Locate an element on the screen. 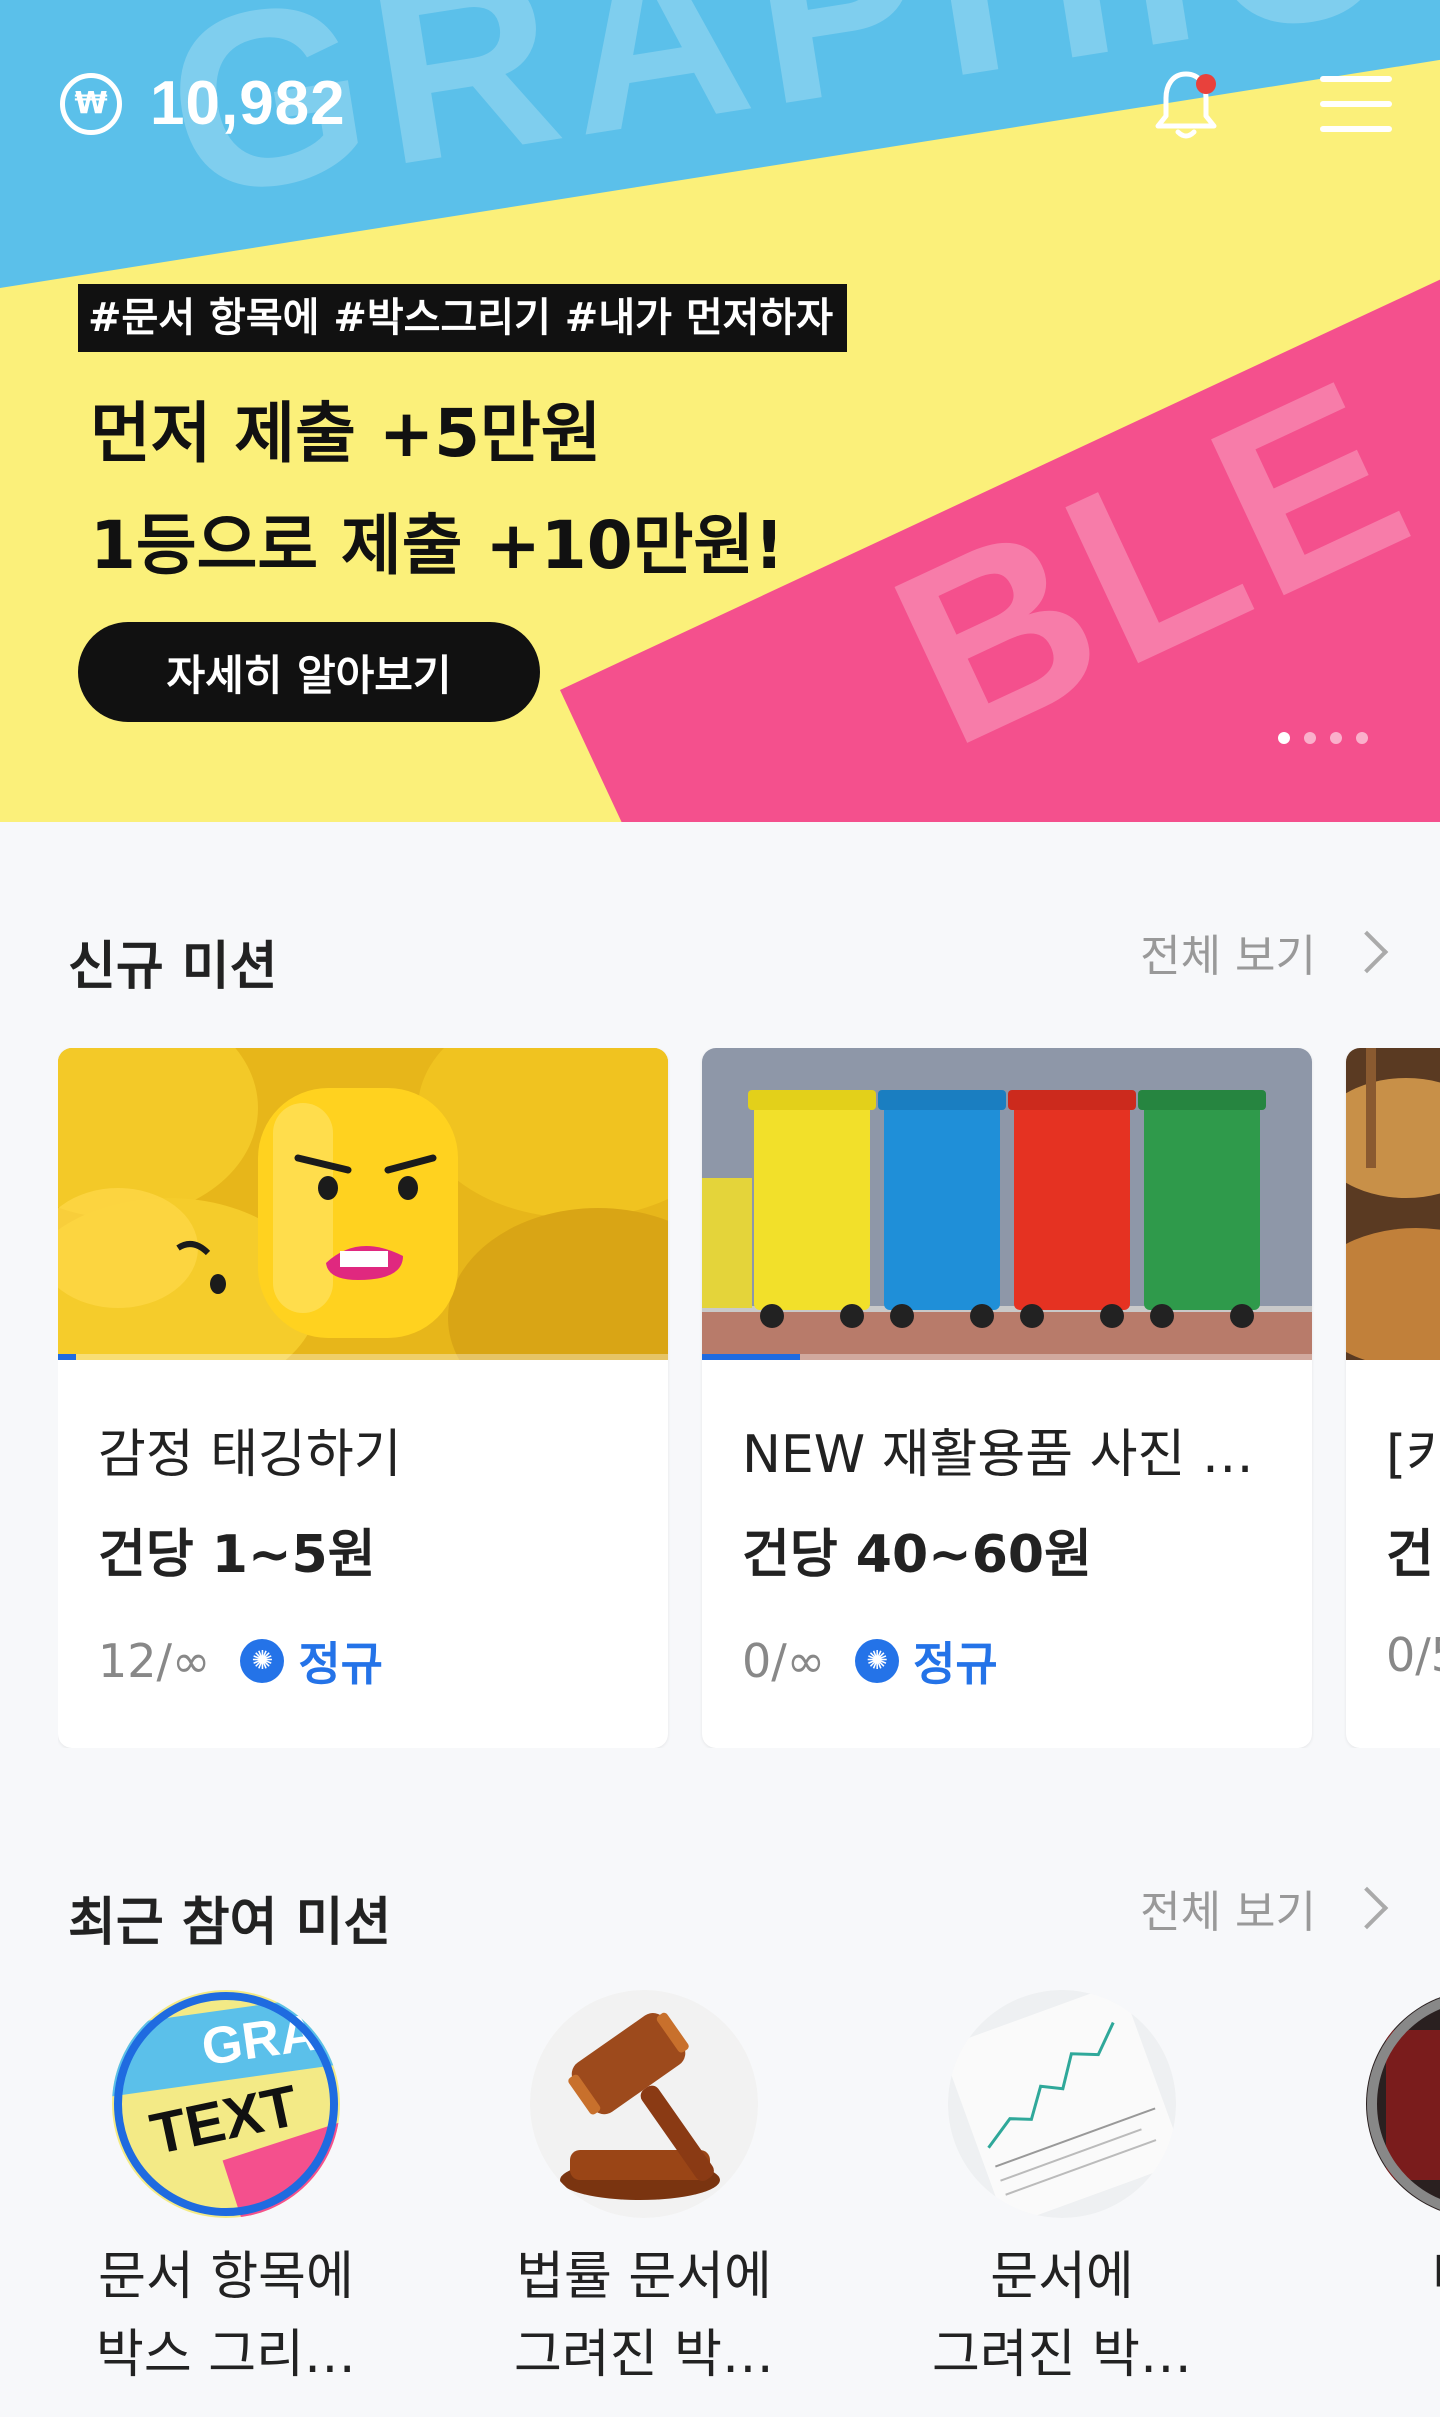 The height and width of the screenshot is (2417, 1440). mission-meta: 0/5 is located at coordinates (1413, 1655).